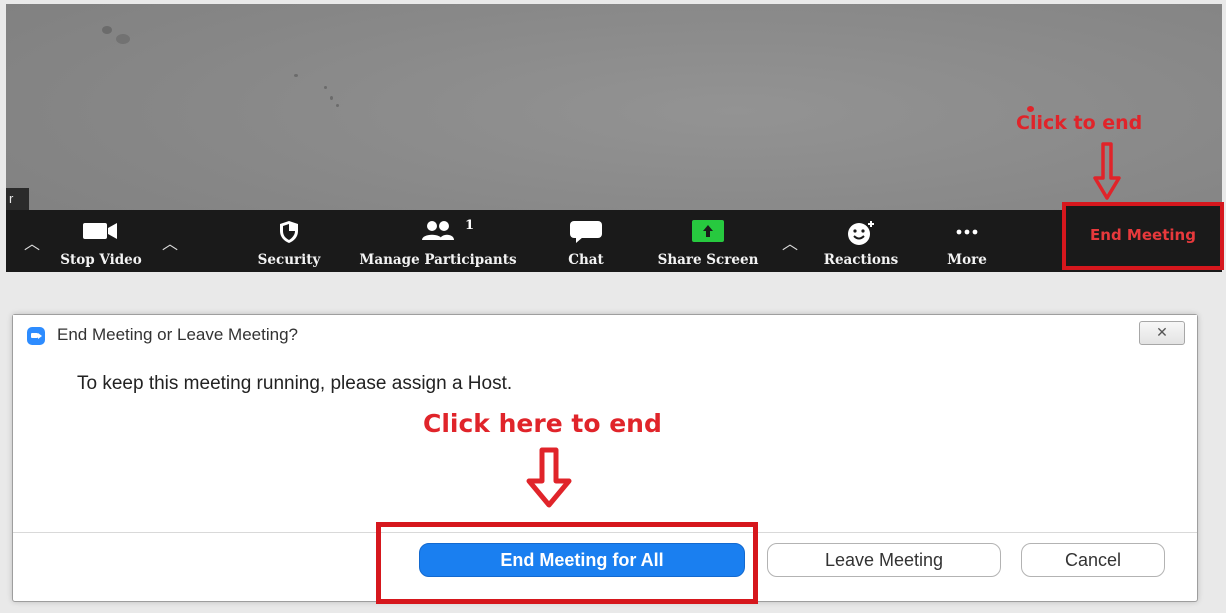  Describe the element at coordinates (967, 232) in the screenshot. I see `ellipsis-icon` at that location.